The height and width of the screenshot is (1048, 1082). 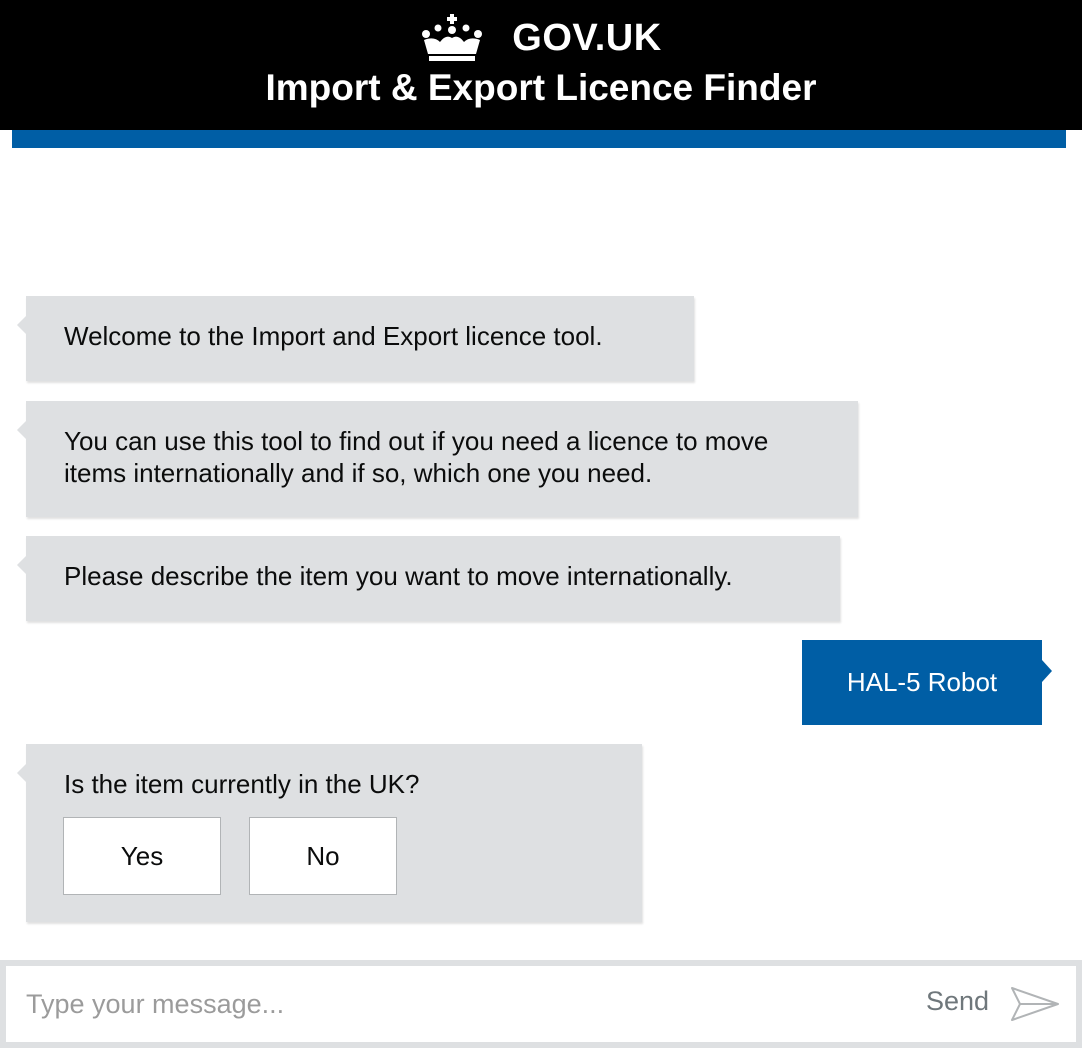 What do you see at coordinates (242, 784) in the screenshot?
I see `question-text: Is the item currently in the UK?` at bounding box center [242, 784].